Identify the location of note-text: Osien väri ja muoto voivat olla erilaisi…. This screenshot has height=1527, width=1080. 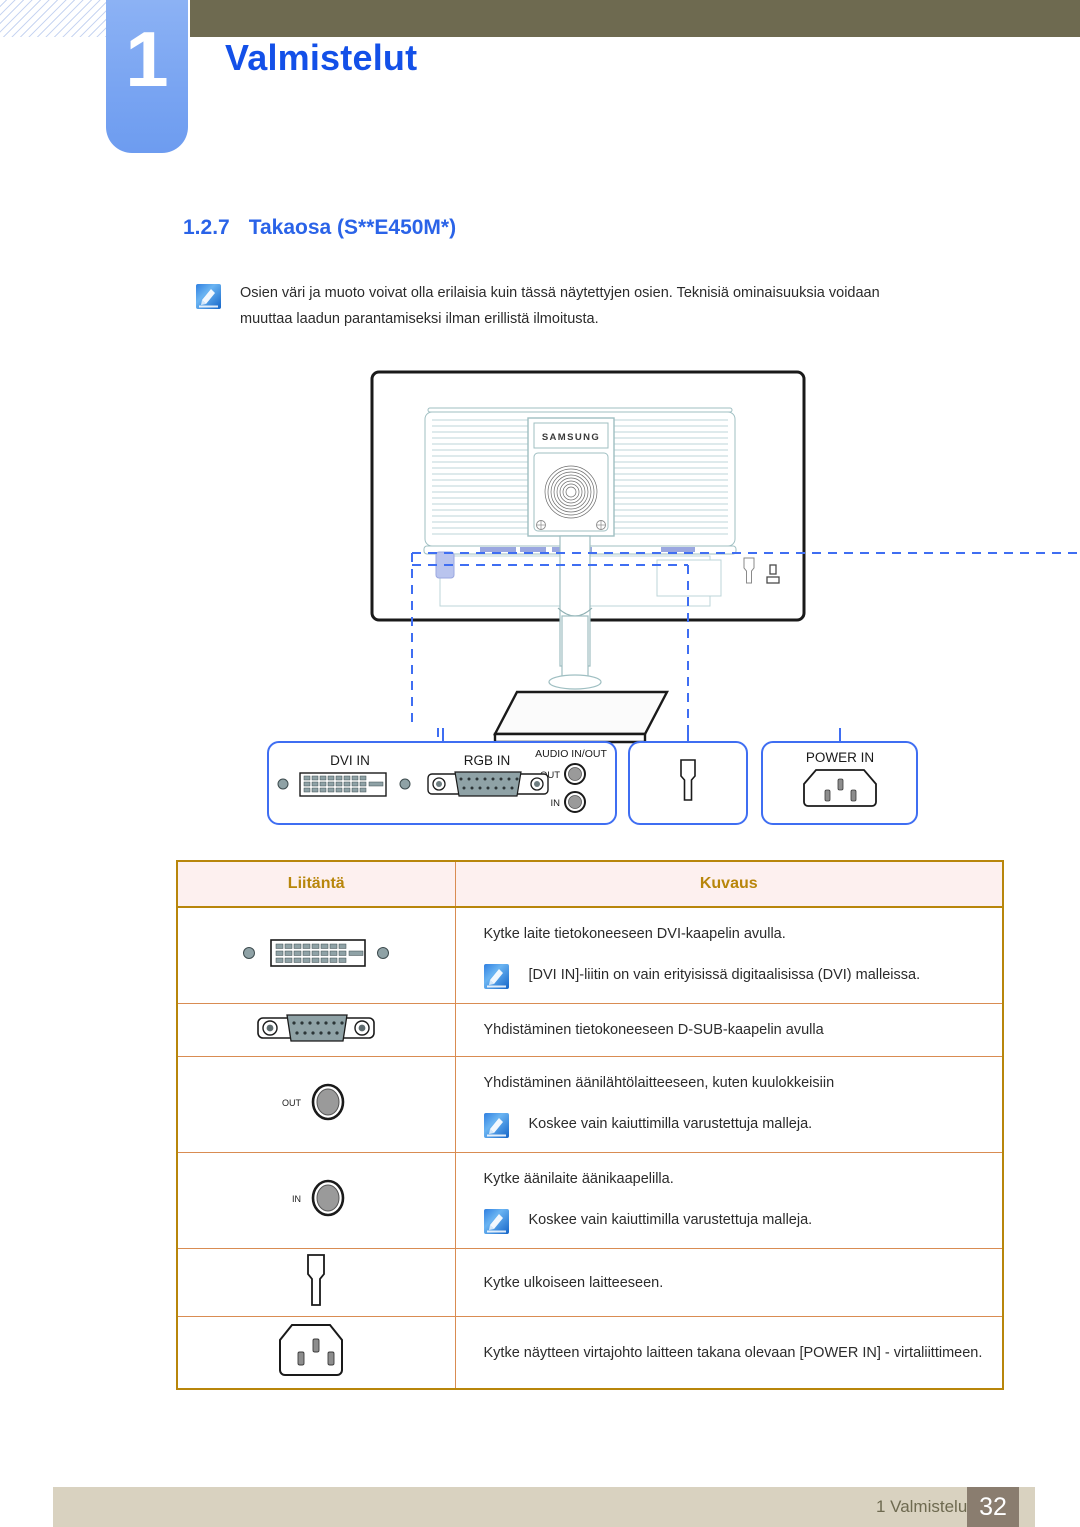
(608, 306).